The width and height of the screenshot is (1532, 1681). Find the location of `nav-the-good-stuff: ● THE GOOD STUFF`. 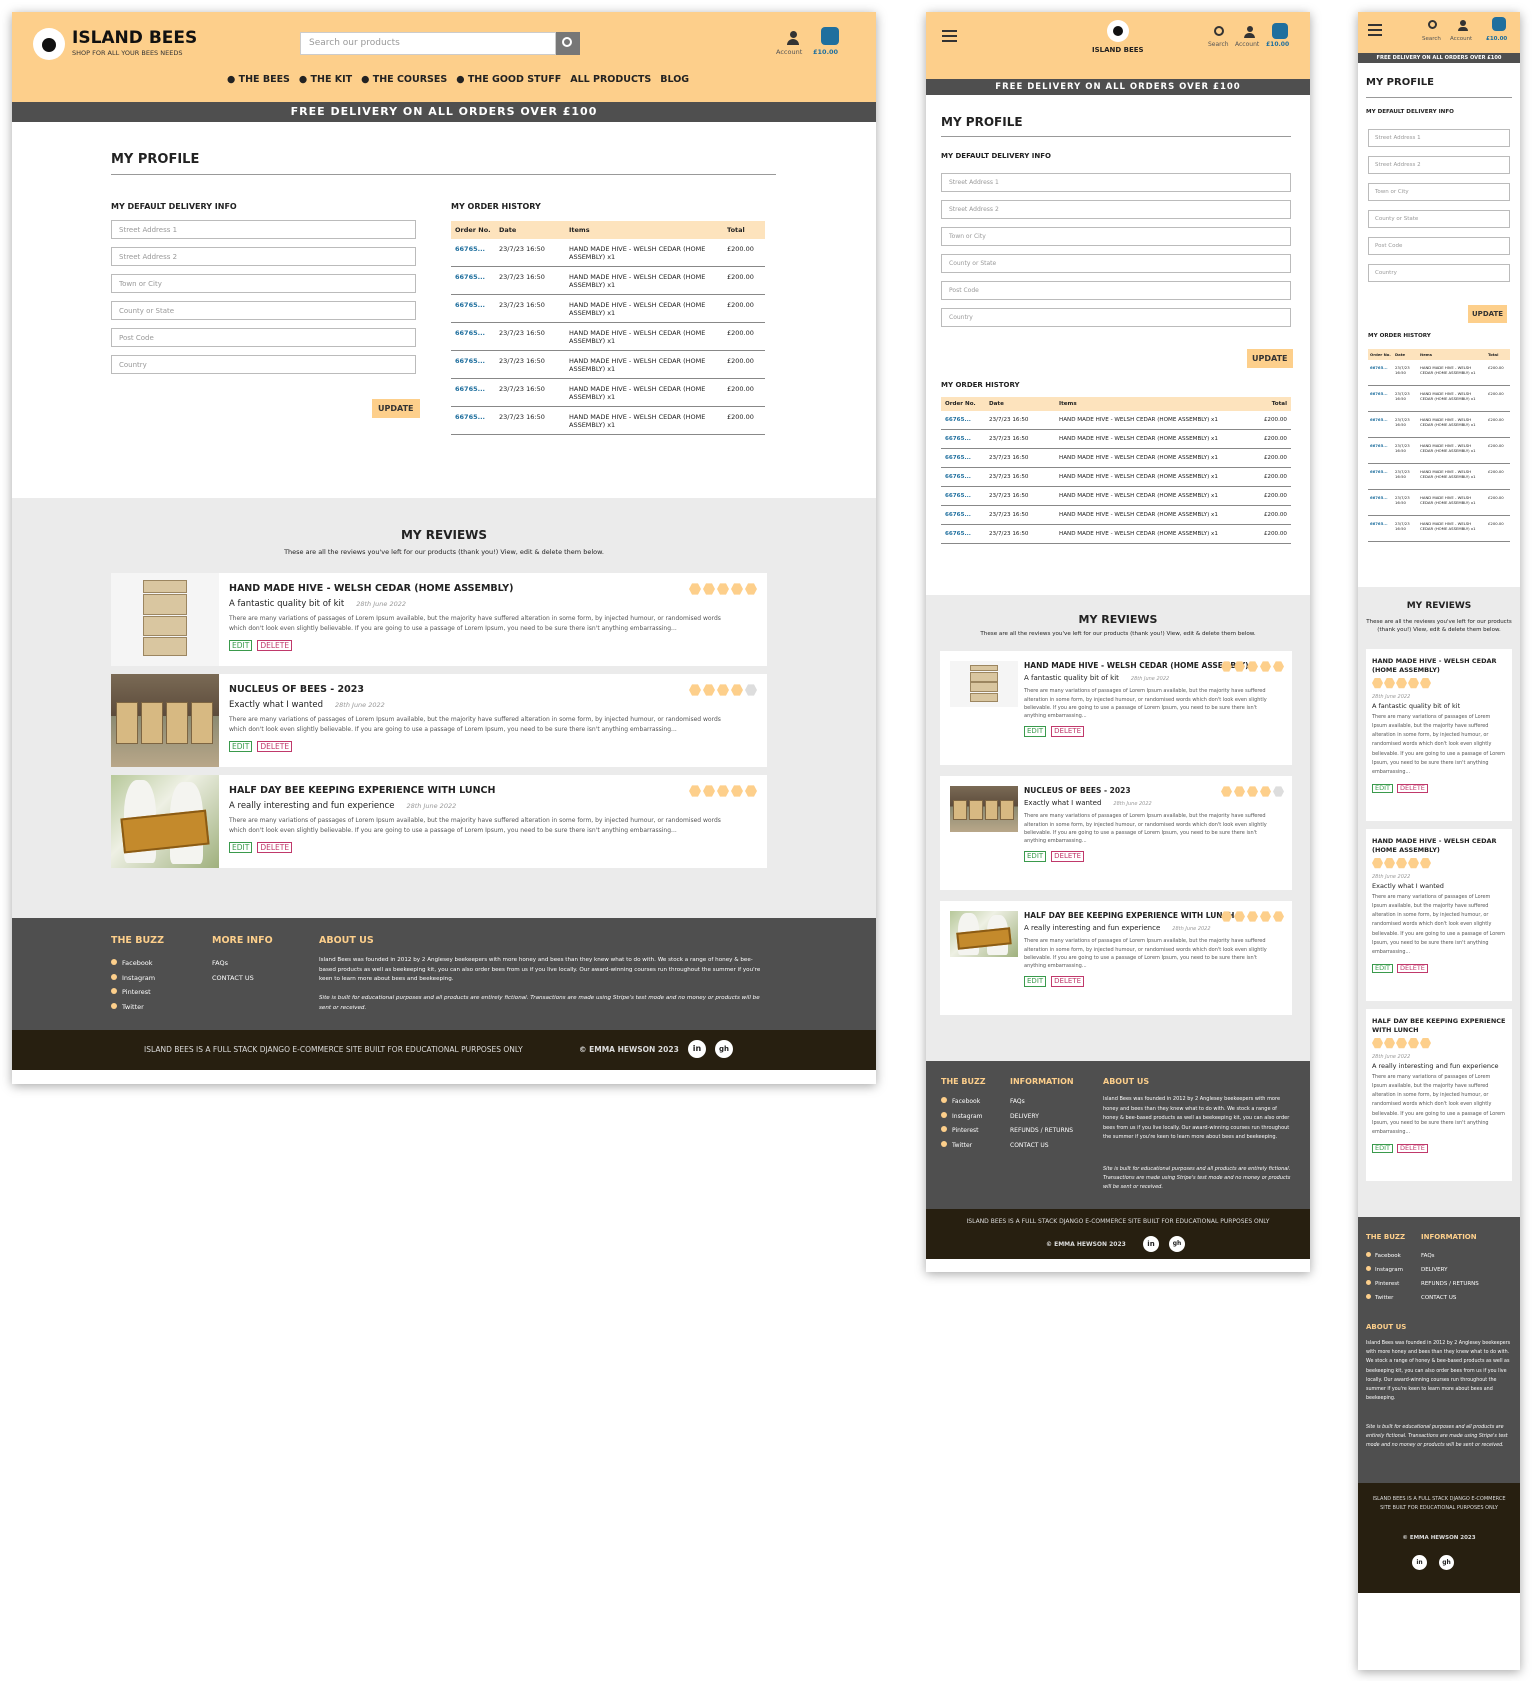

nav-the-good-stuff: ● THE GOOD STUFF is located at coordinates (508, 79).